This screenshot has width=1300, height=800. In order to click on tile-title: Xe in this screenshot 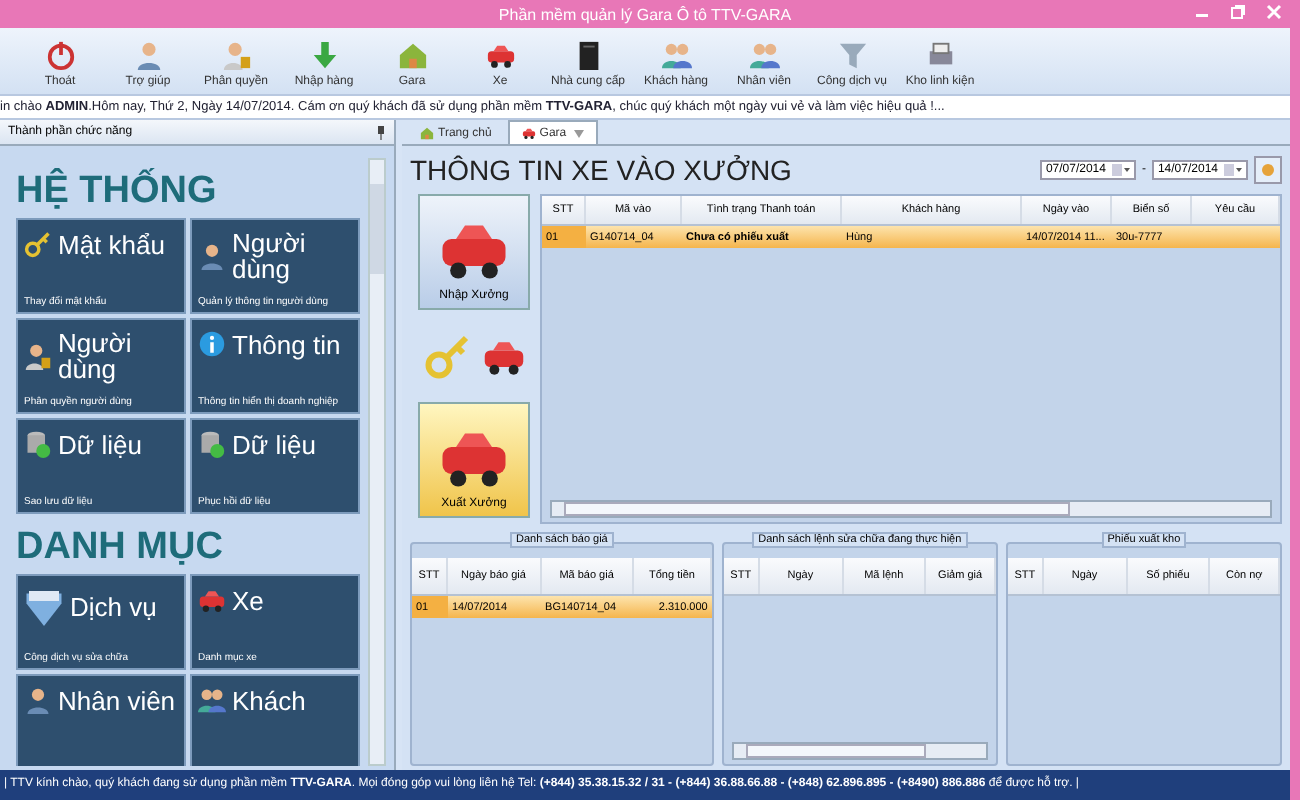, I will do `click(248, 600)`.